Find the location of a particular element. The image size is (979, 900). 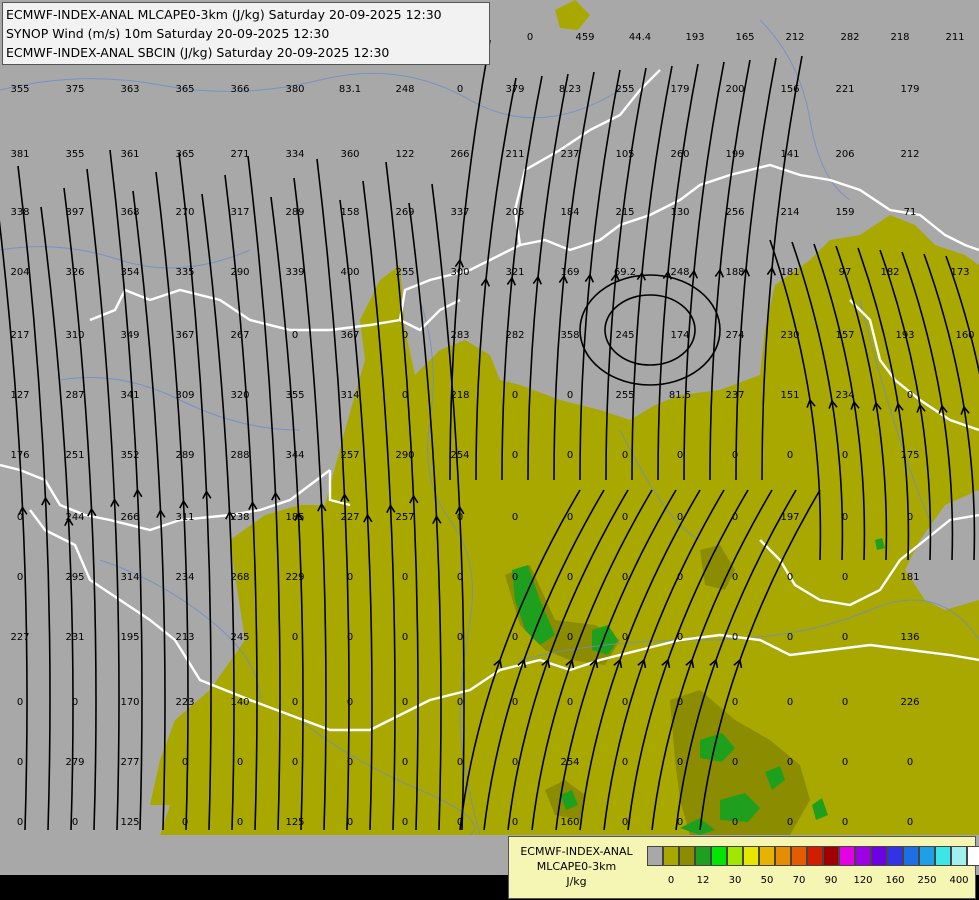

sbcin-label: 381 is located at coordinates (19, 154).